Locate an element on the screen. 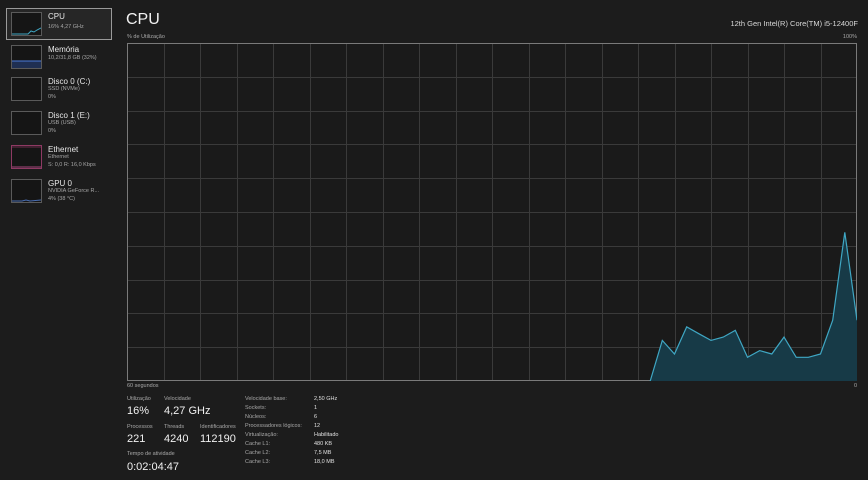 Image resolution: width=868 pixels, height=480 pixels. virtualization-label: Virtualização: is located at coordinates (261, 435).